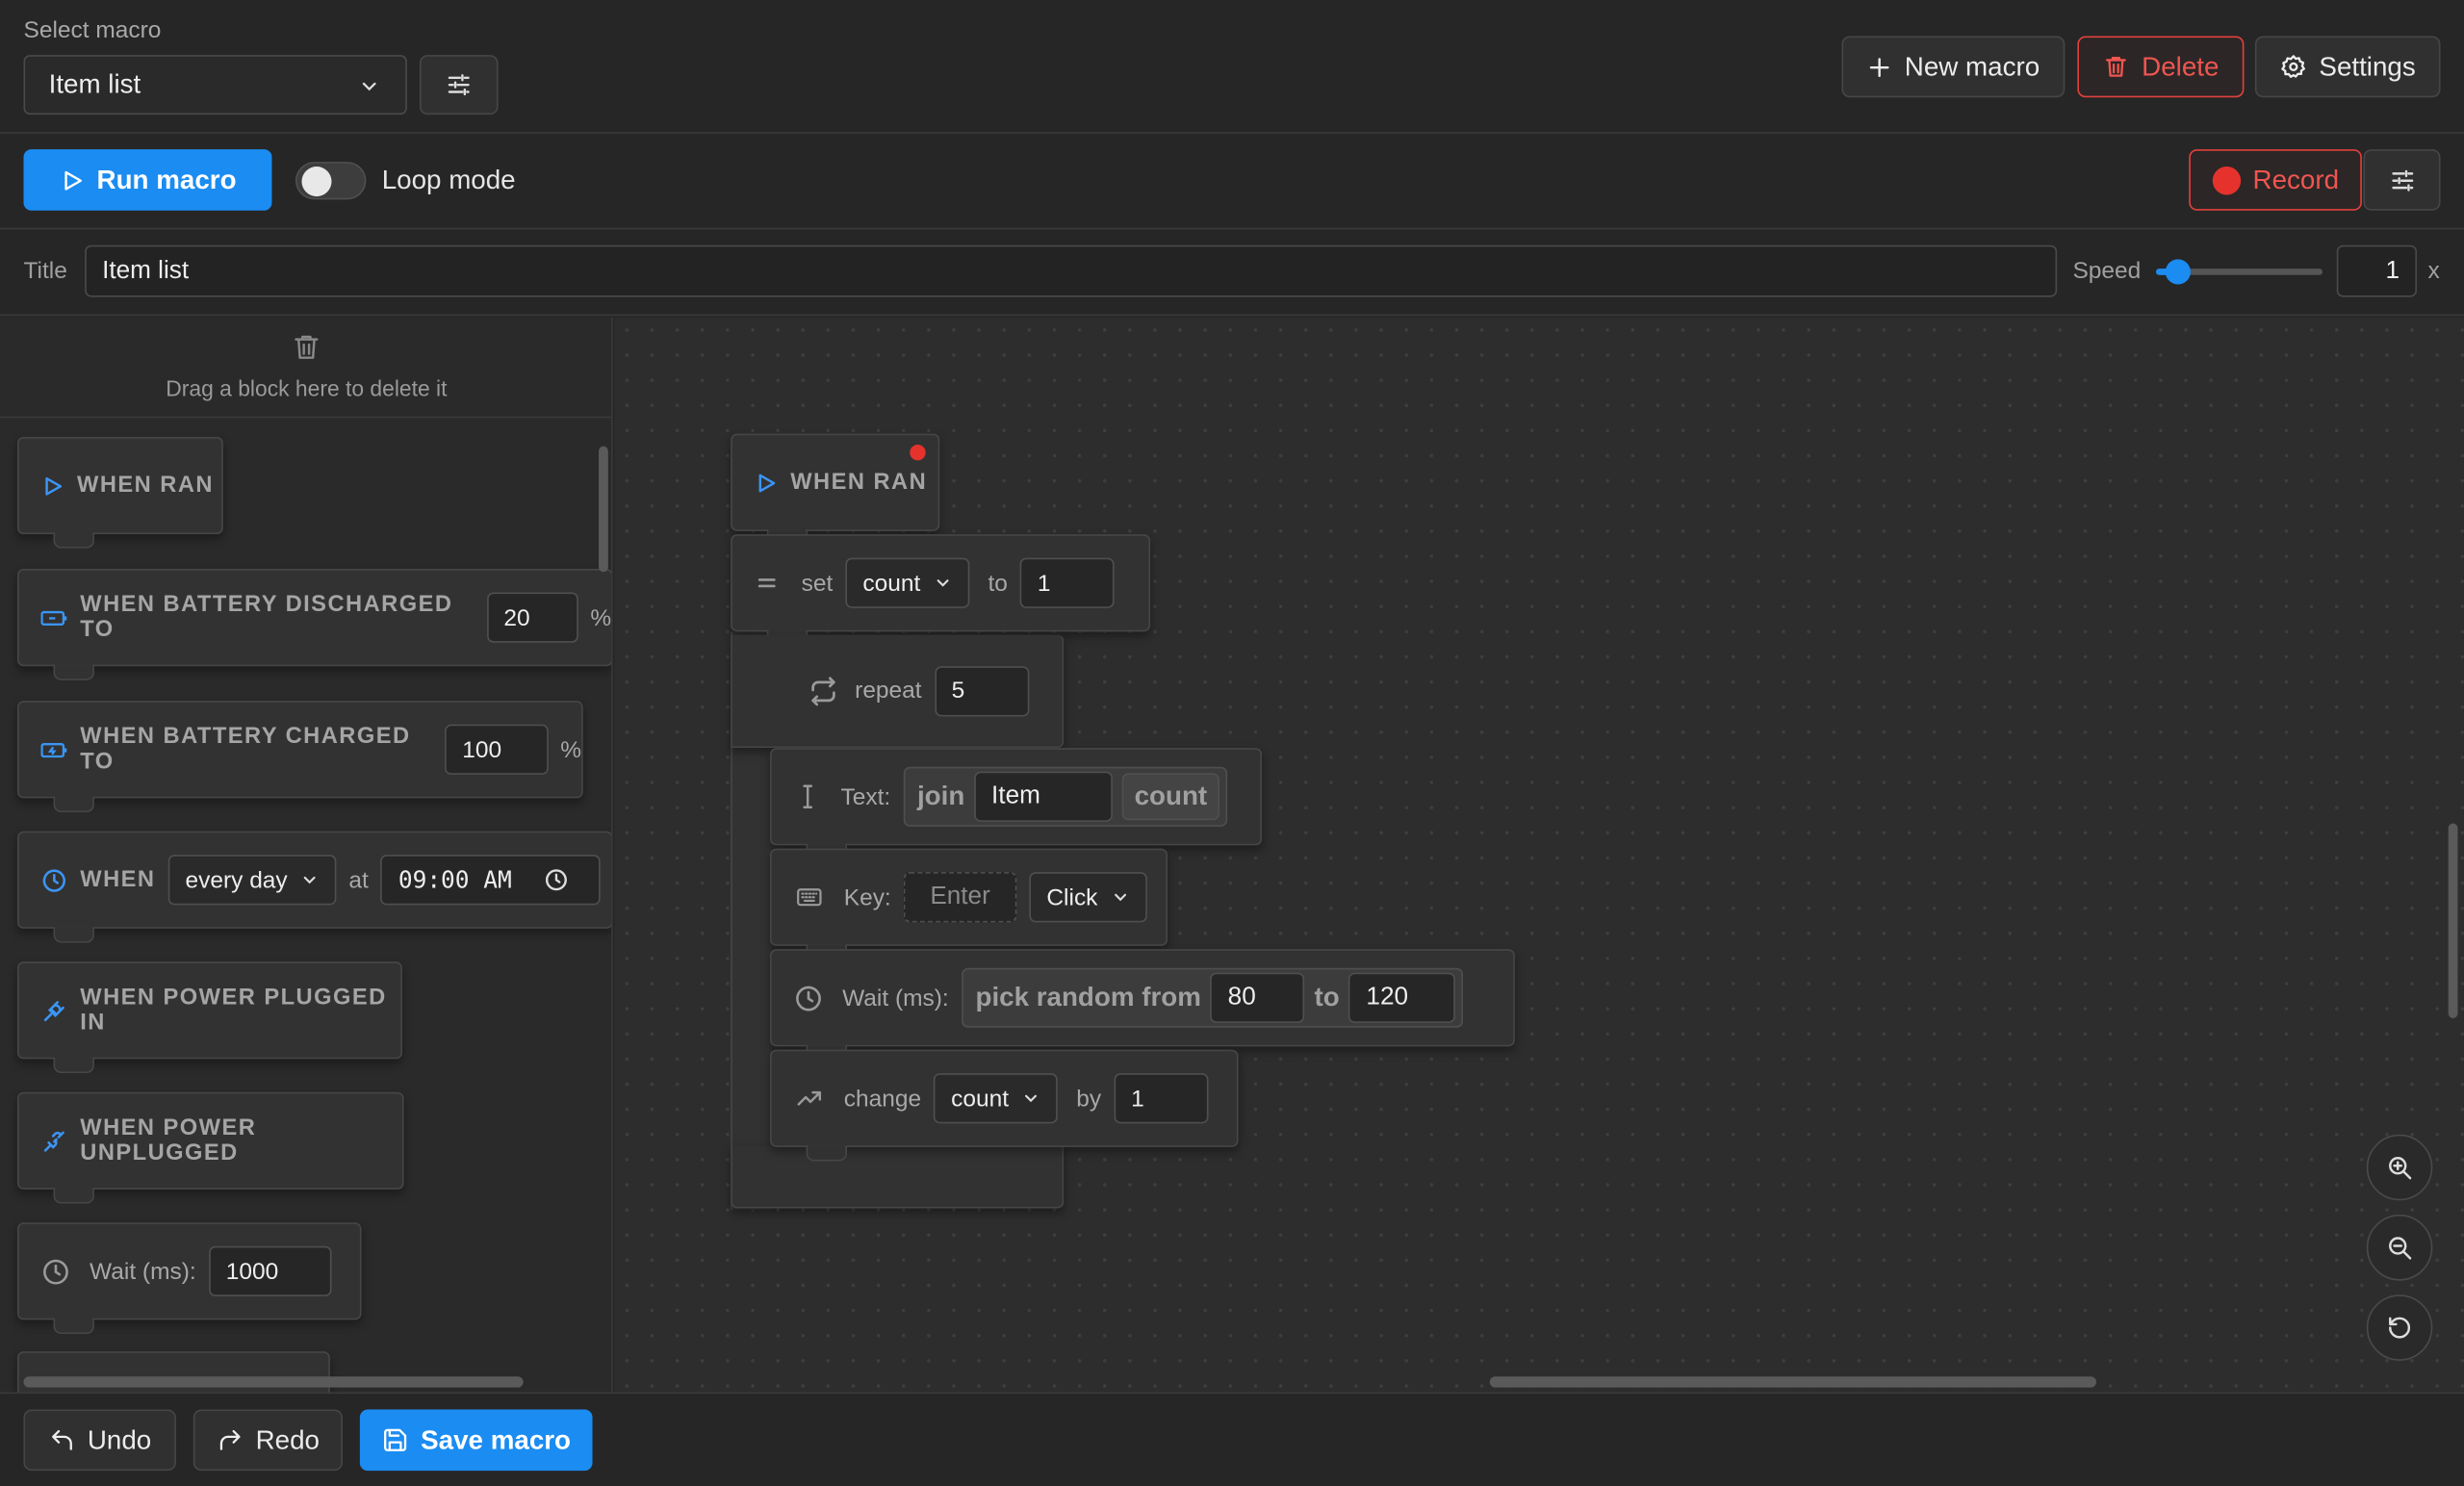  I want to click on wait-input: 1000, so click(270, 1271).